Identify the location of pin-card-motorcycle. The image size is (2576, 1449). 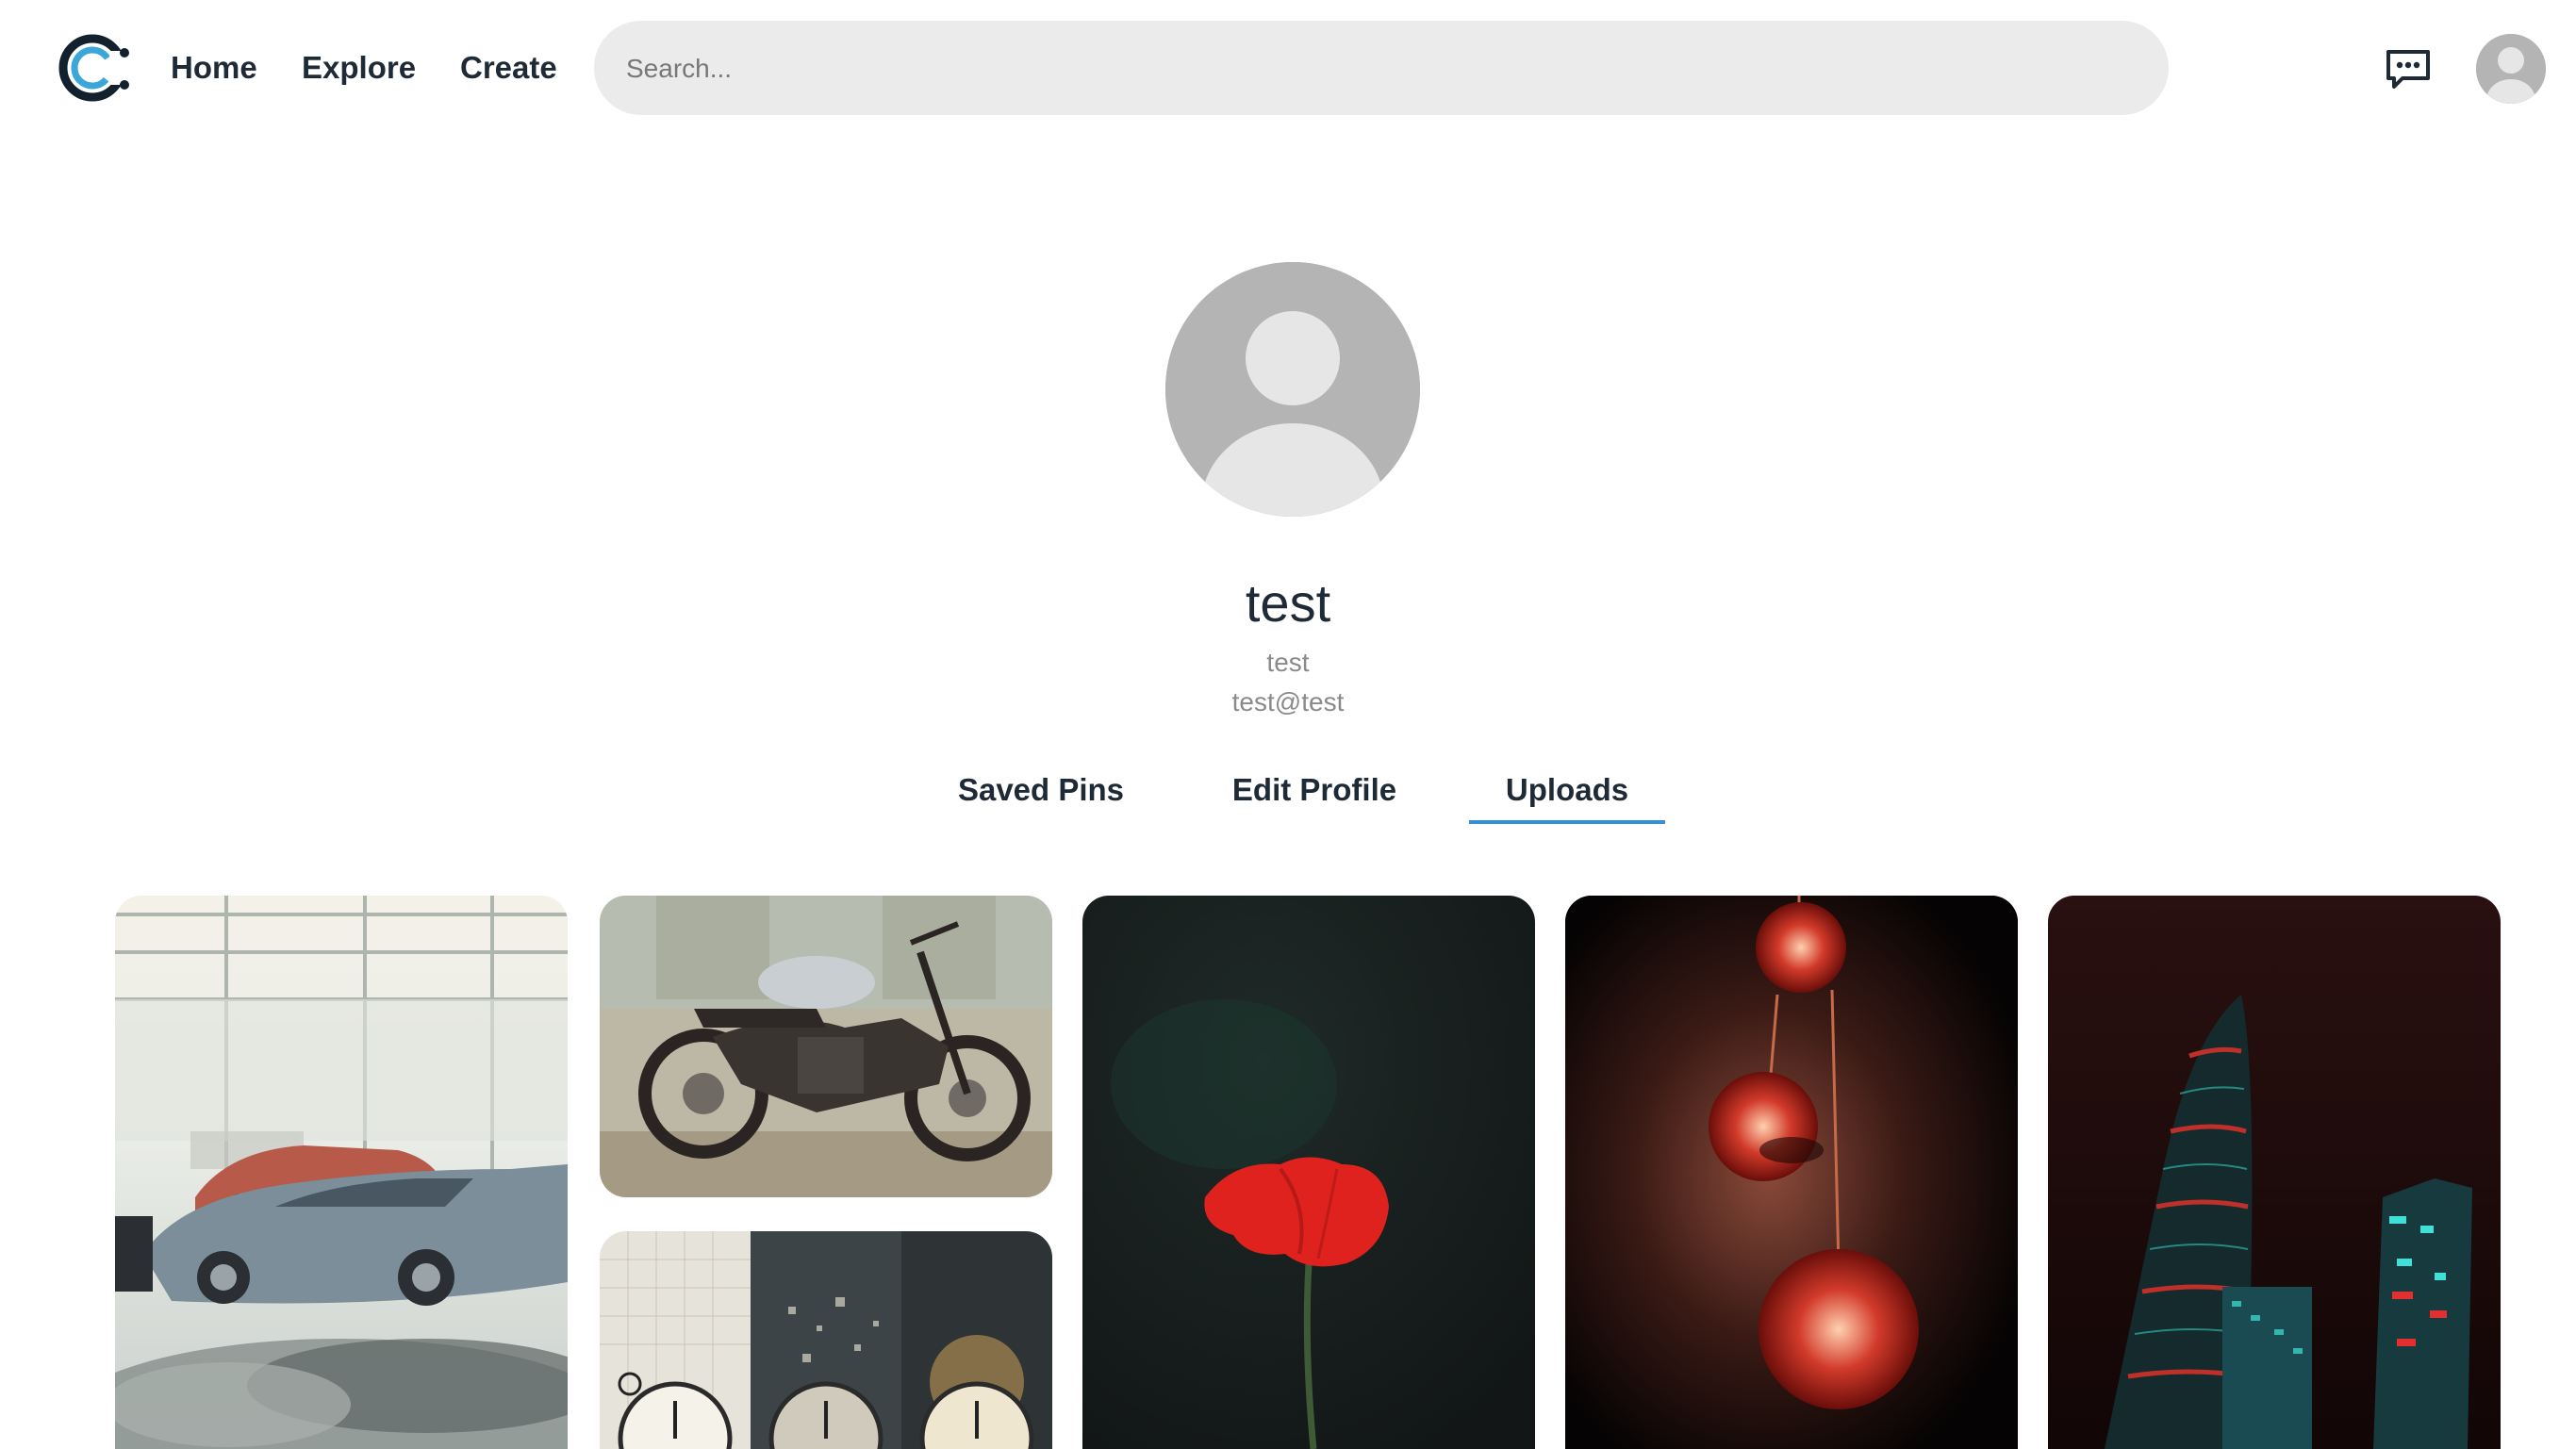
(826, 1047).